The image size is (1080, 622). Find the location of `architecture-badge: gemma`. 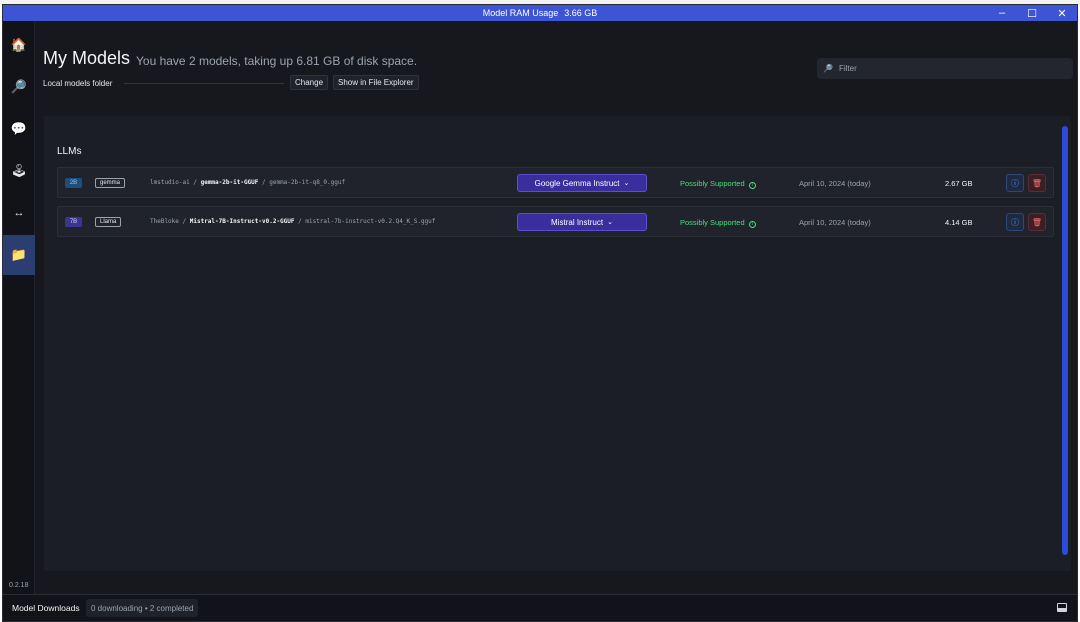

architecture-badge: gemma is located at coordinates (110, 183).